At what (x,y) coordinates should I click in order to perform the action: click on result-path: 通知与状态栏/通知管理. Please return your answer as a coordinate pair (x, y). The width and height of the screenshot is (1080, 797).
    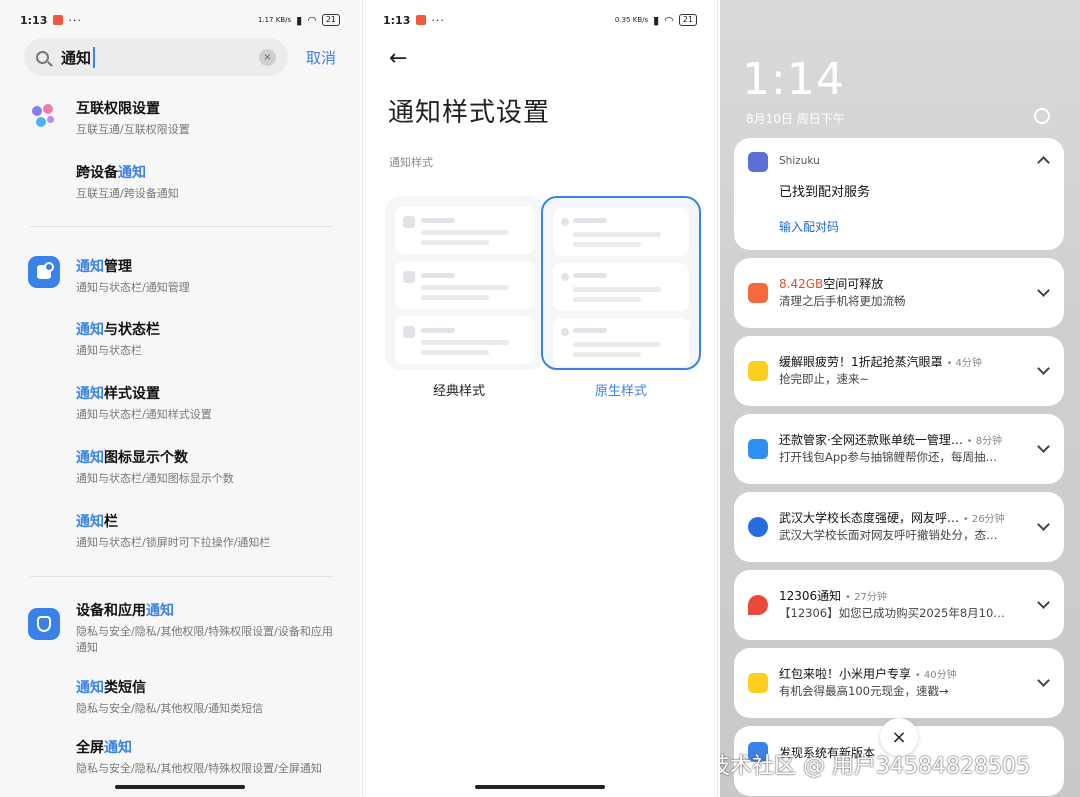
    Looking at the image, I should click on (133, 287).